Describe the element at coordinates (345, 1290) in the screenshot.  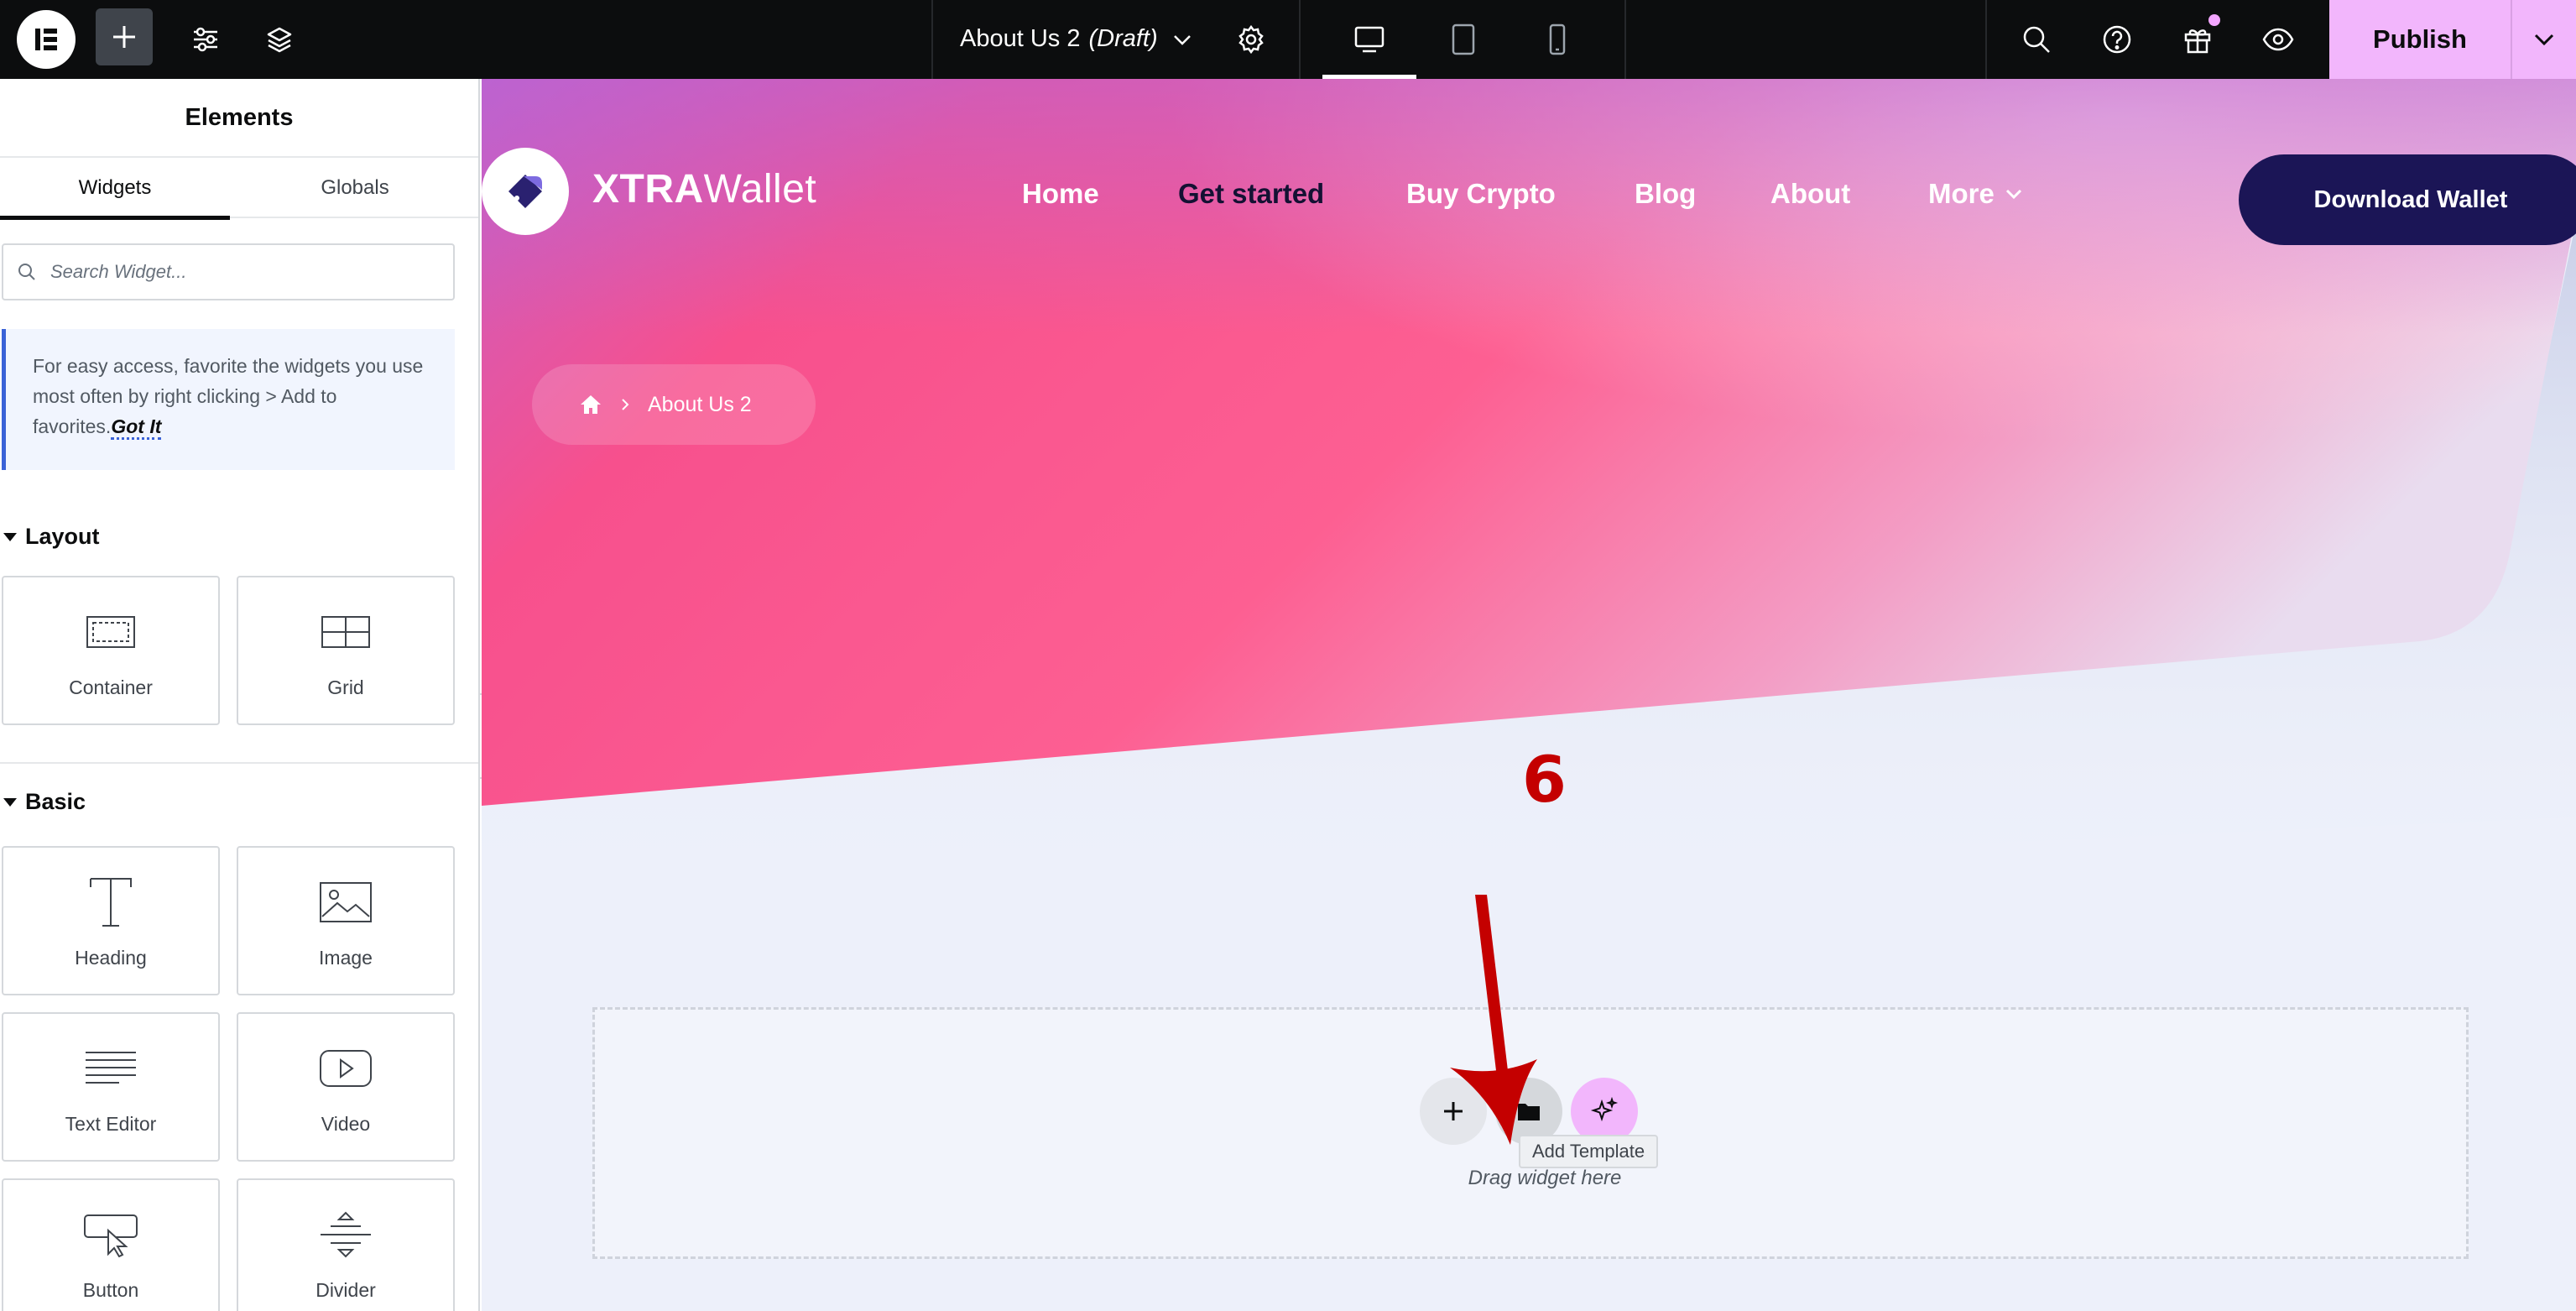
I see `widget-label: Divider` at that location.